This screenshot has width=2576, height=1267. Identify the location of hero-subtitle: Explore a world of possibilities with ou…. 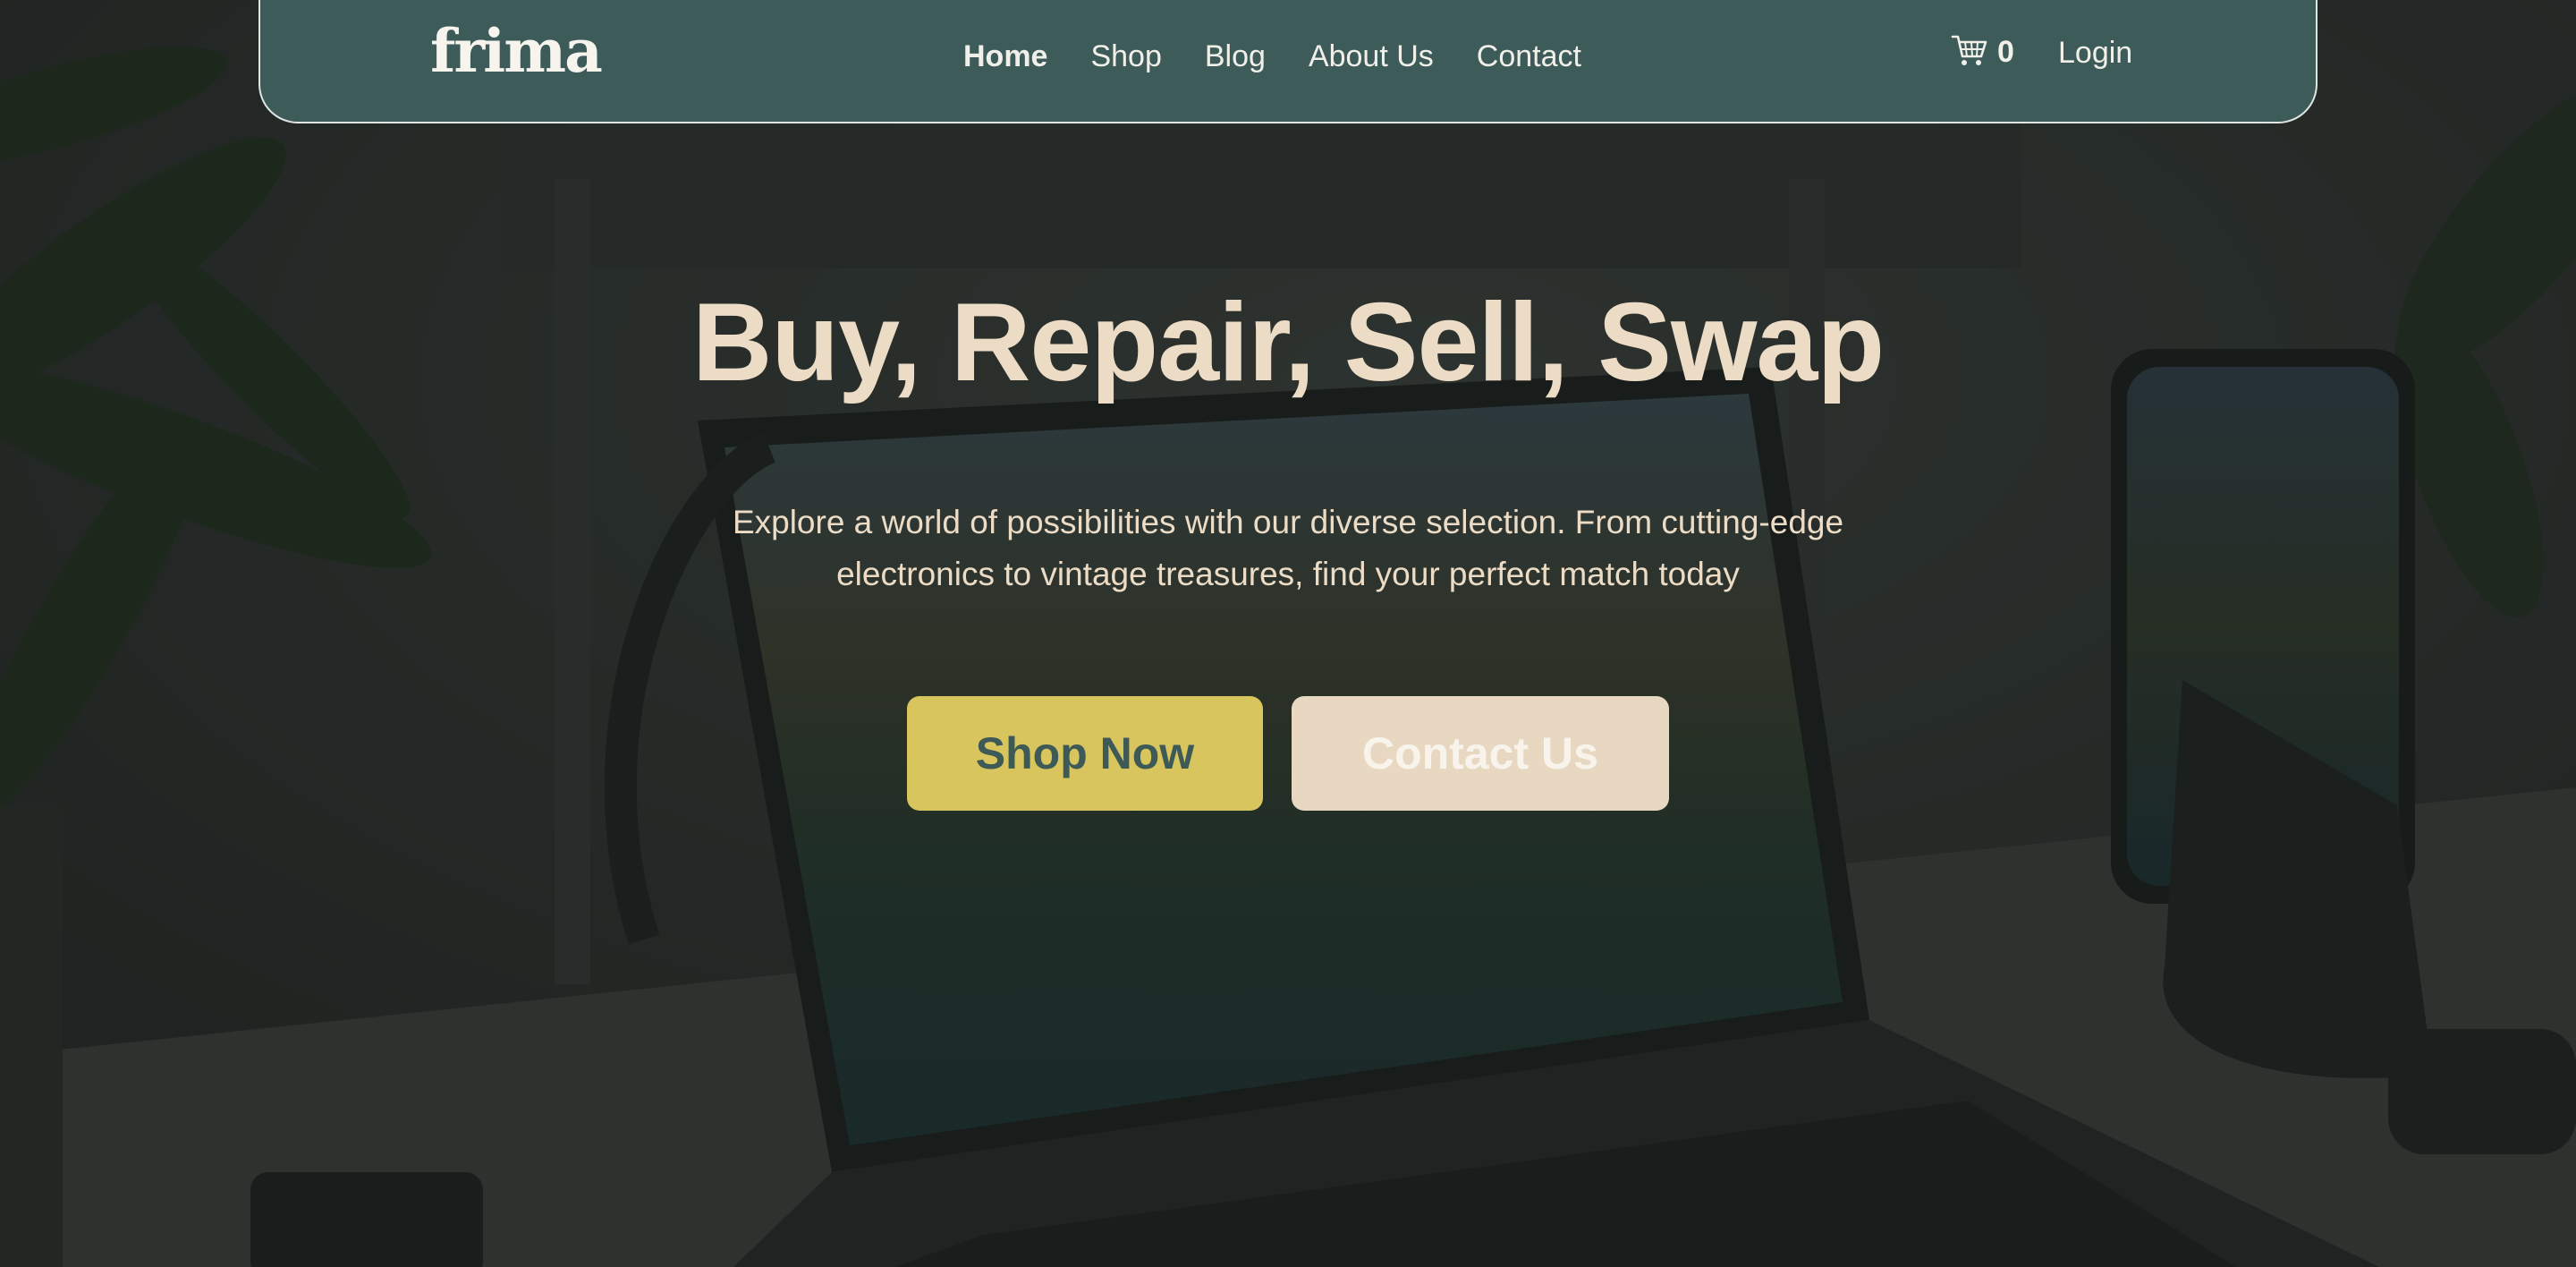
(1288, 548).